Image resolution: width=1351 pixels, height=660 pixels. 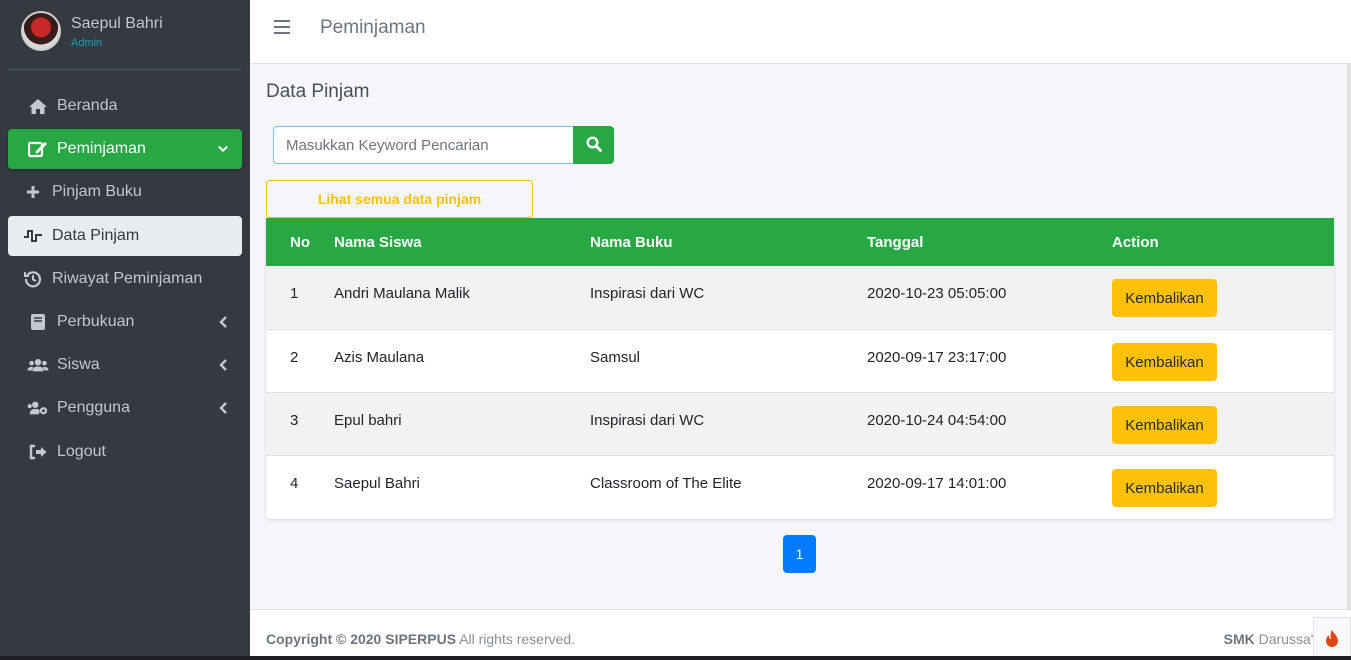 What do you see at coordinates (294, 293) in the screenshot?
I see `cell-no: 1` at bounding box center [294, 293].